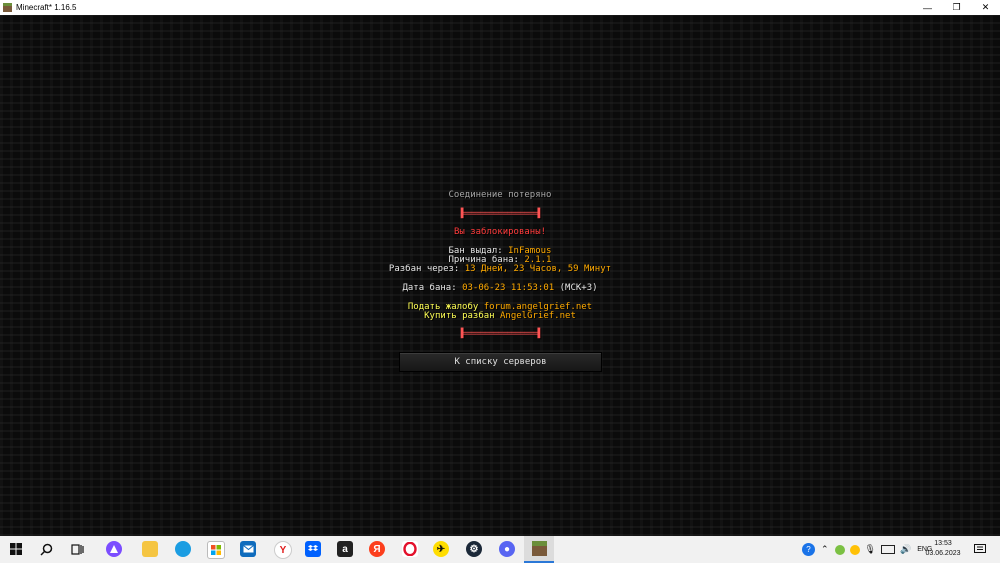 This screenshot has height=563, width=1000. I want to click on system-tray: ? ⌃ 🎙 🔊 ENG, so click(867, 549).